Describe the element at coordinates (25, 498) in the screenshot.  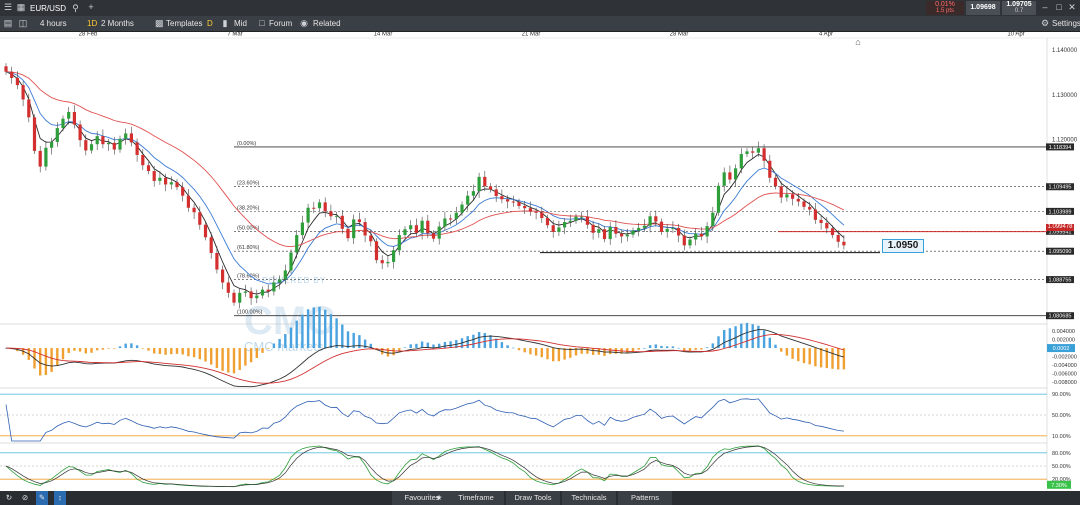
I see `hide-icon: ⊘` at that location.